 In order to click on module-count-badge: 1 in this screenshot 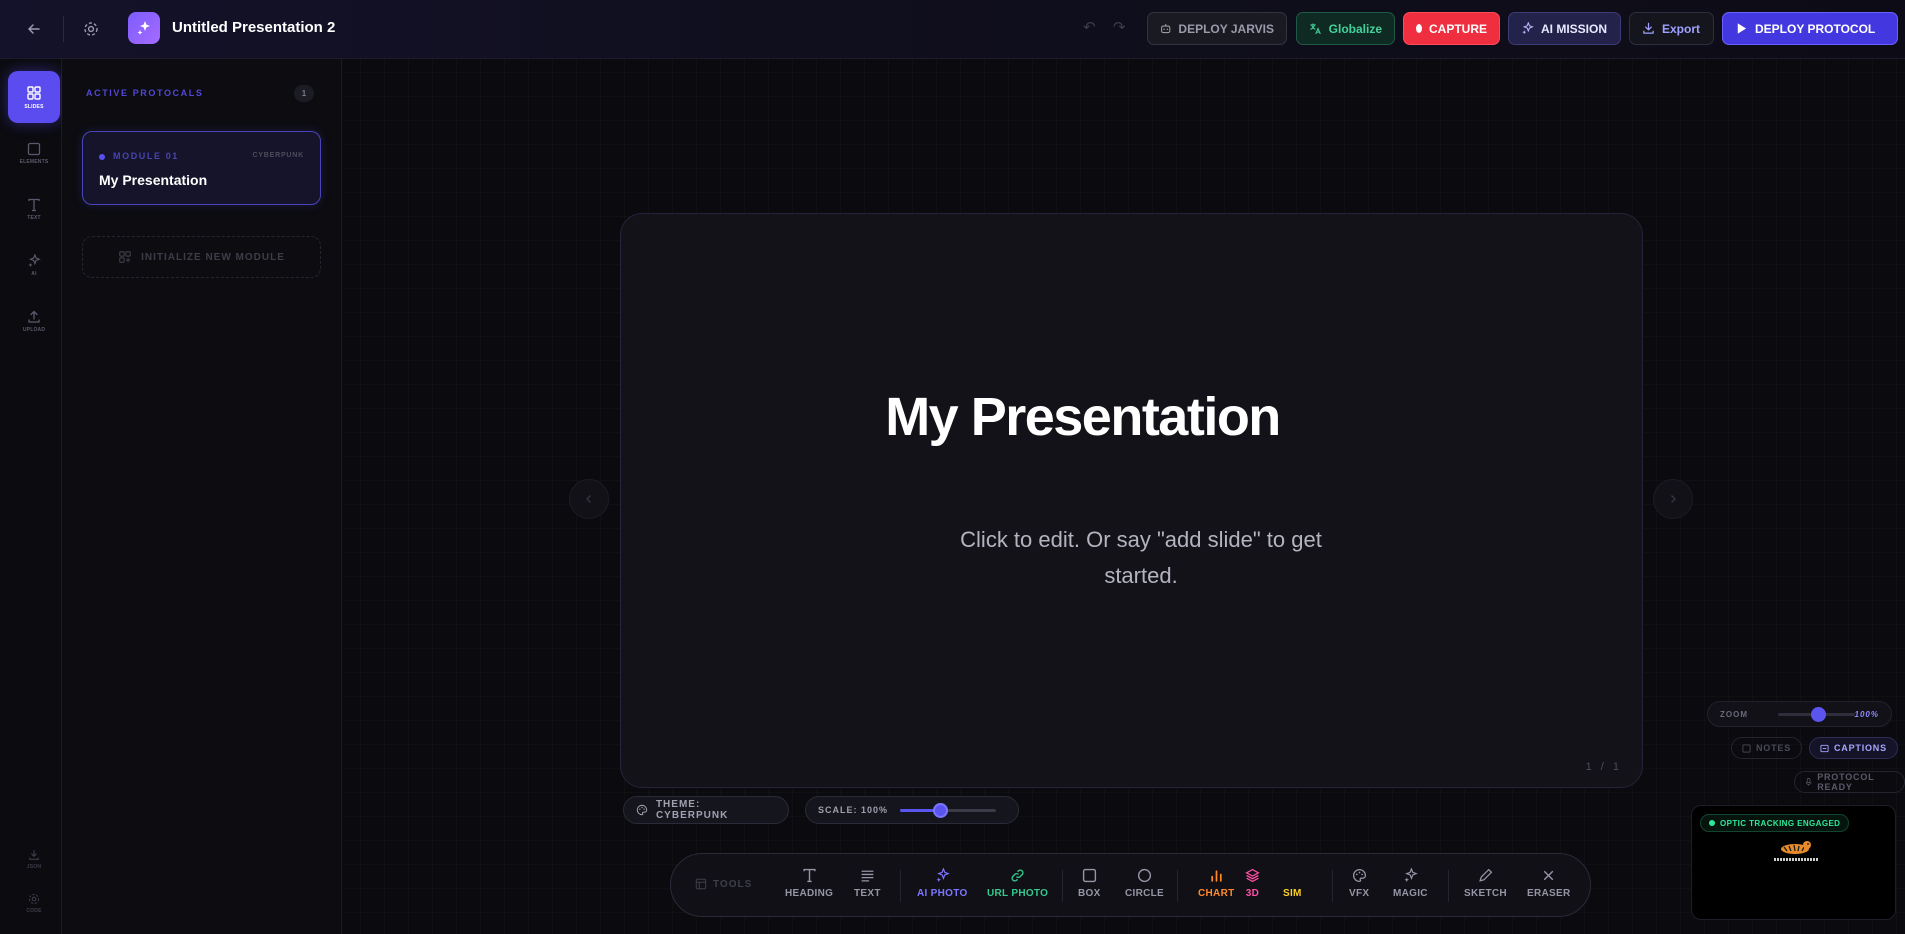, I will do `click(304, 93)`.